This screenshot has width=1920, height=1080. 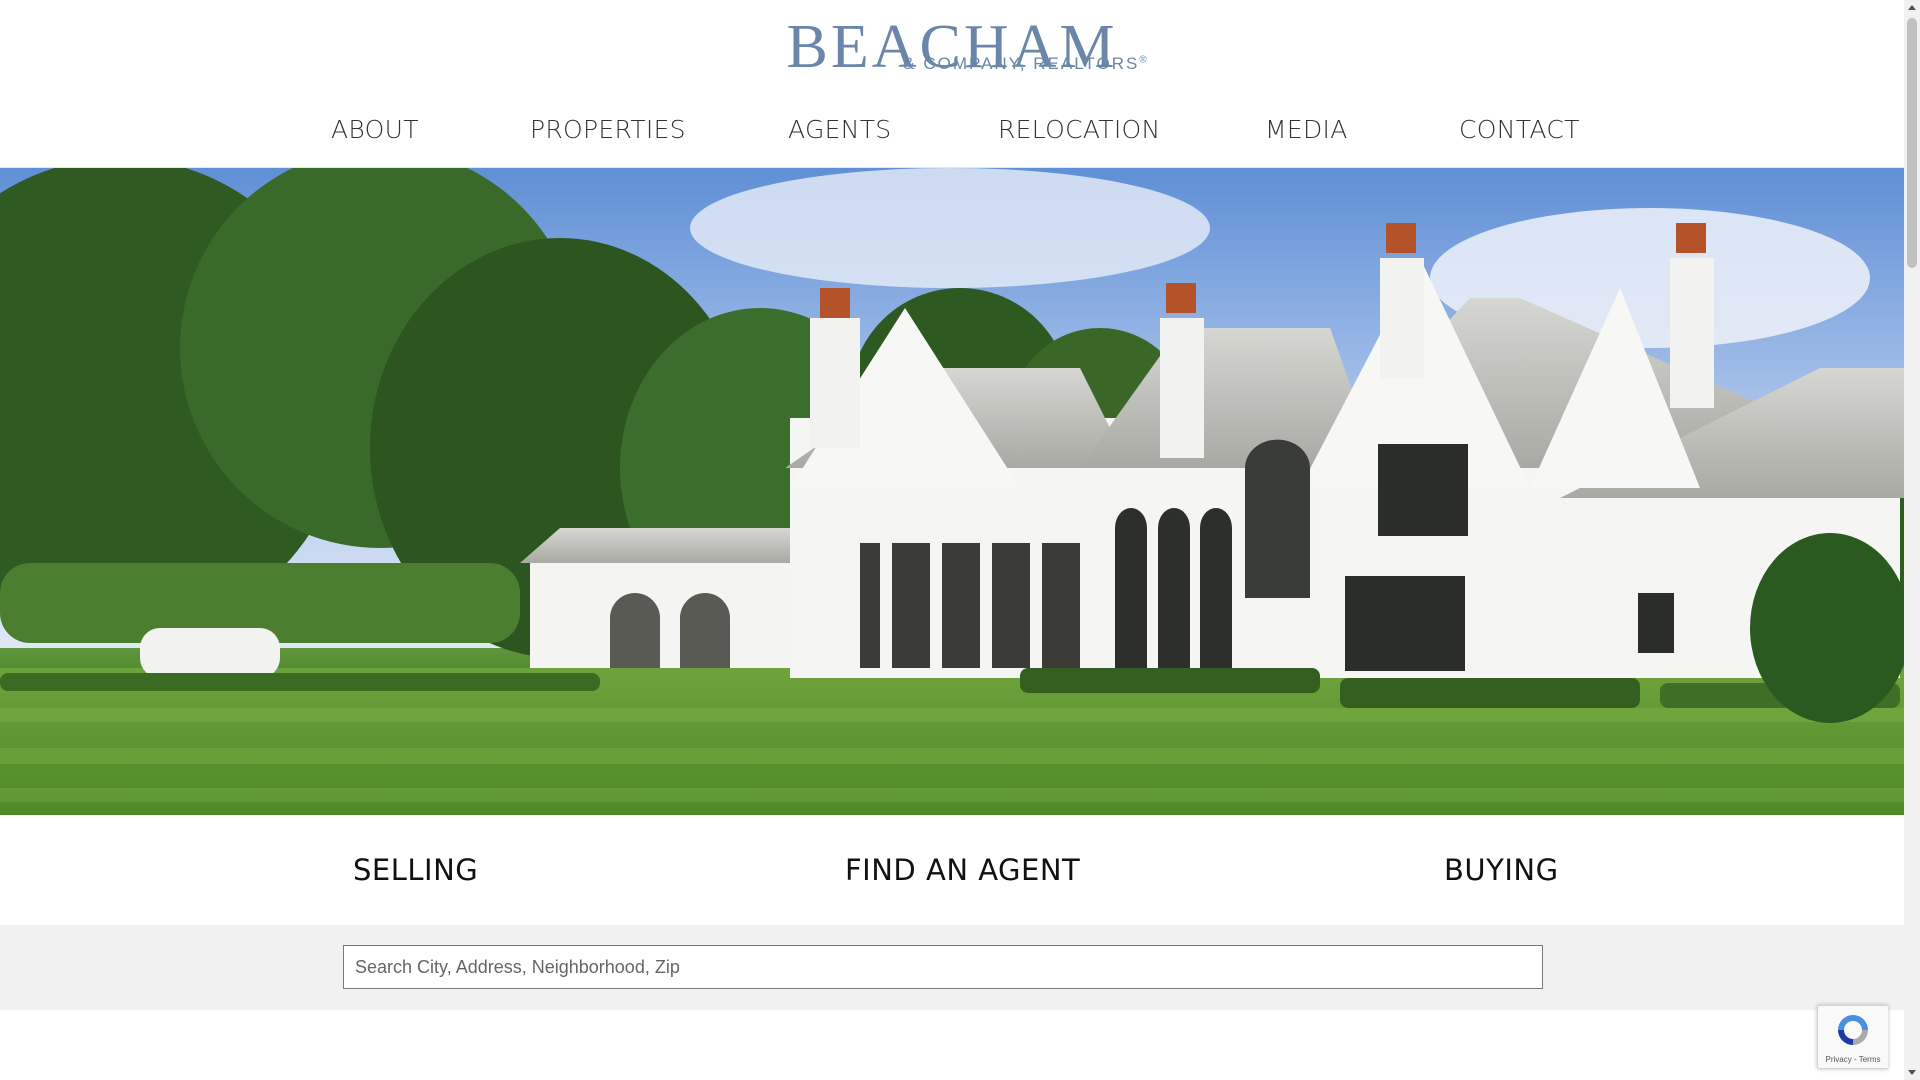 What do you see at coordinates (1501, 870) in the screenshot?
I see `buying-link: BUYING` at bounding box center [1501, 870].